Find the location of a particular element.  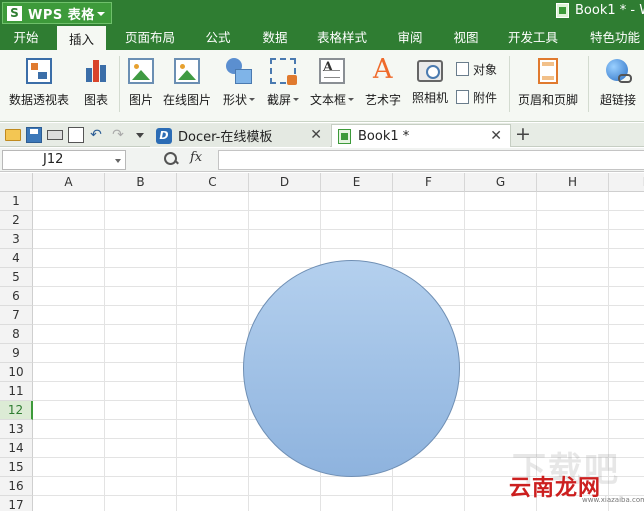

redo-icon: ↷ is located at coordinates (118, 135).